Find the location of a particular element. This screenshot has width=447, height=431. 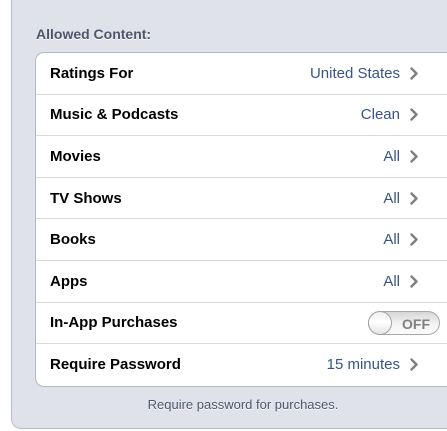

in-app-purchases-toggle: OFF is located at coordinates (404, 322).